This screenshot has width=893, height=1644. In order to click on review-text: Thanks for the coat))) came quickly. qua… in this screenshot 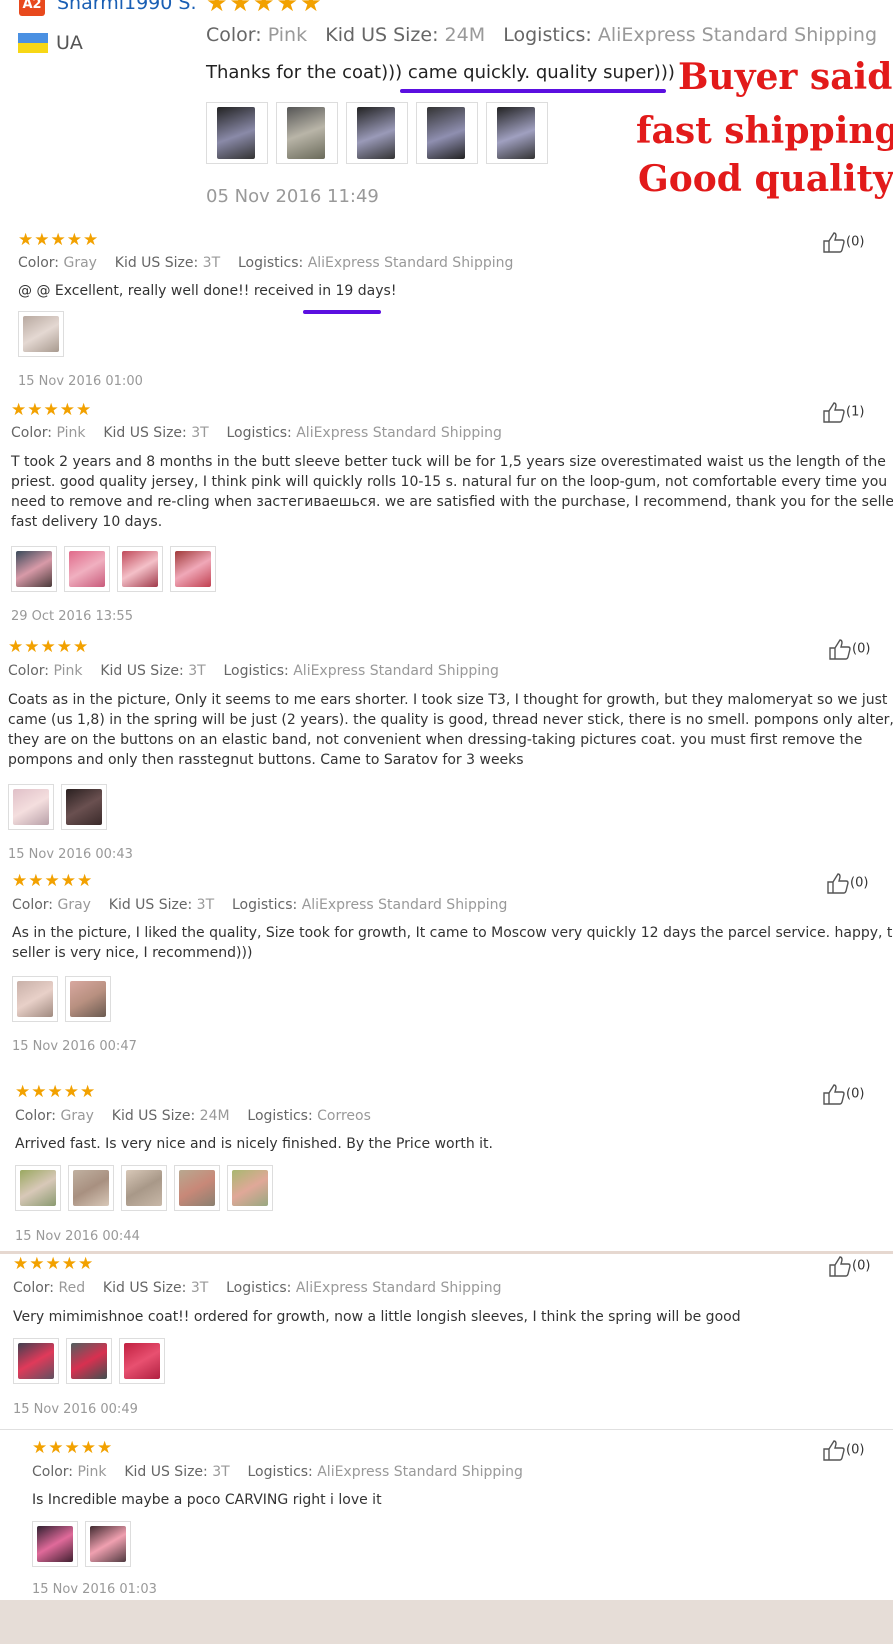, I will do `click(440, 72)`.